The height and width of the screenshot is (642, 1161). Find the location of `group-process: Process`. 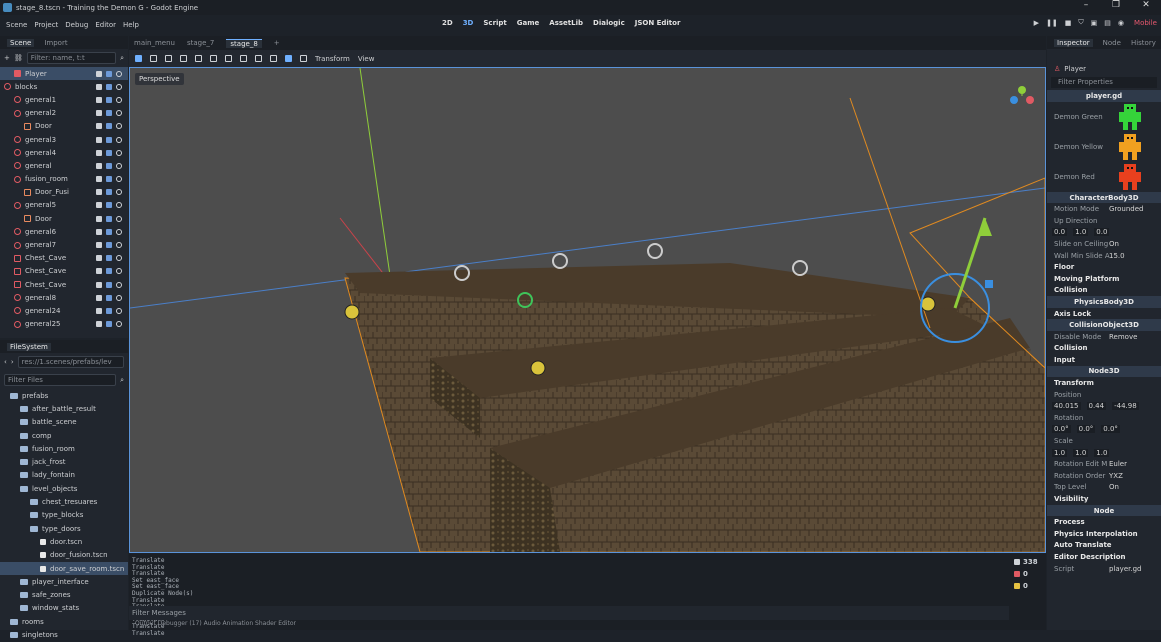

group-process: Process is located at coordinates (1104, 522).